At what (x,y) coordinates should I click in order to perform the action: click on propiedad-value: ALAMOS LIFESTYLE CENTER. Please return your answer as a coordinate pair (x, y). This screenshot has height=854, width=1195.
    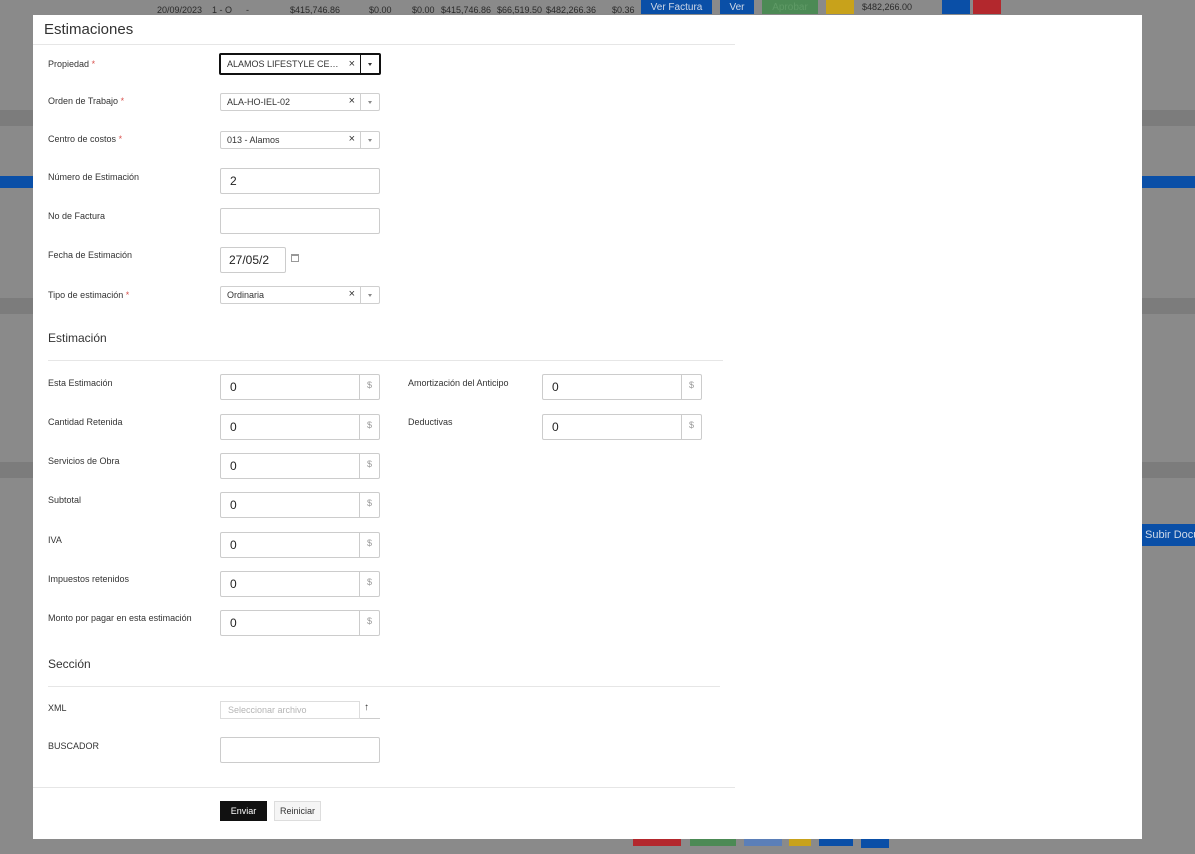
    Looking at the image, I should click on (285, 64).